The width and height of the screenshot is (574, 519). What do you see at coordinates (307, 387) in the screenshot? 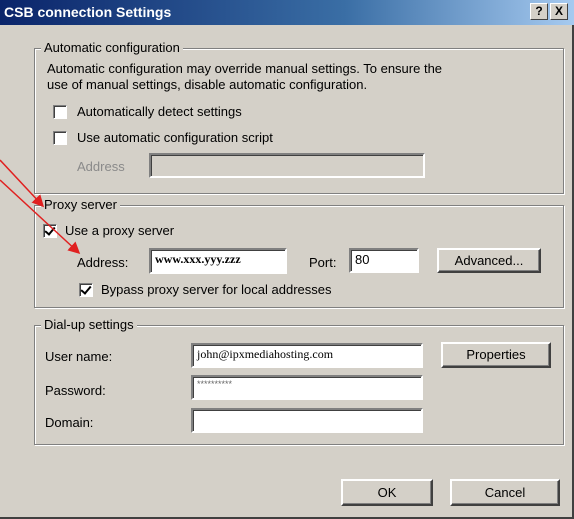
I see `password-field: **********` at bounding box center [307, 387].